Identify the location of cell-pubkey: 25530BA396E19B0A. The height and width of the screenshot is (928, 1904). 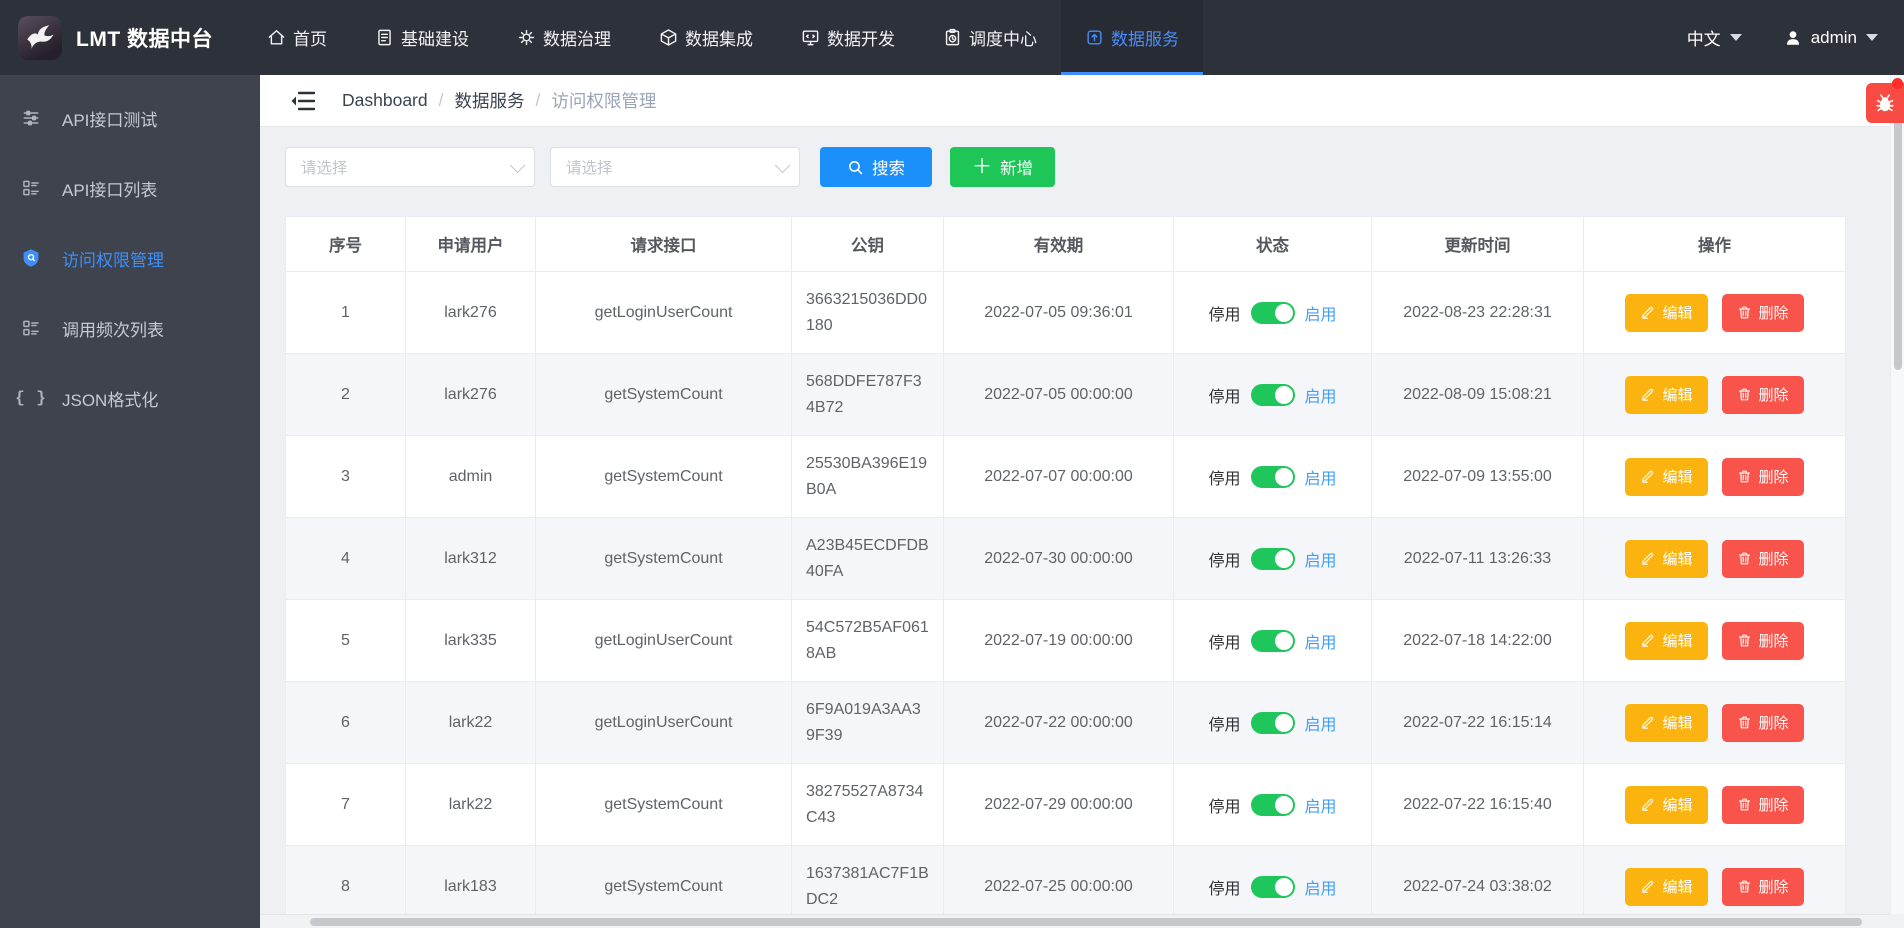
(867, 476).